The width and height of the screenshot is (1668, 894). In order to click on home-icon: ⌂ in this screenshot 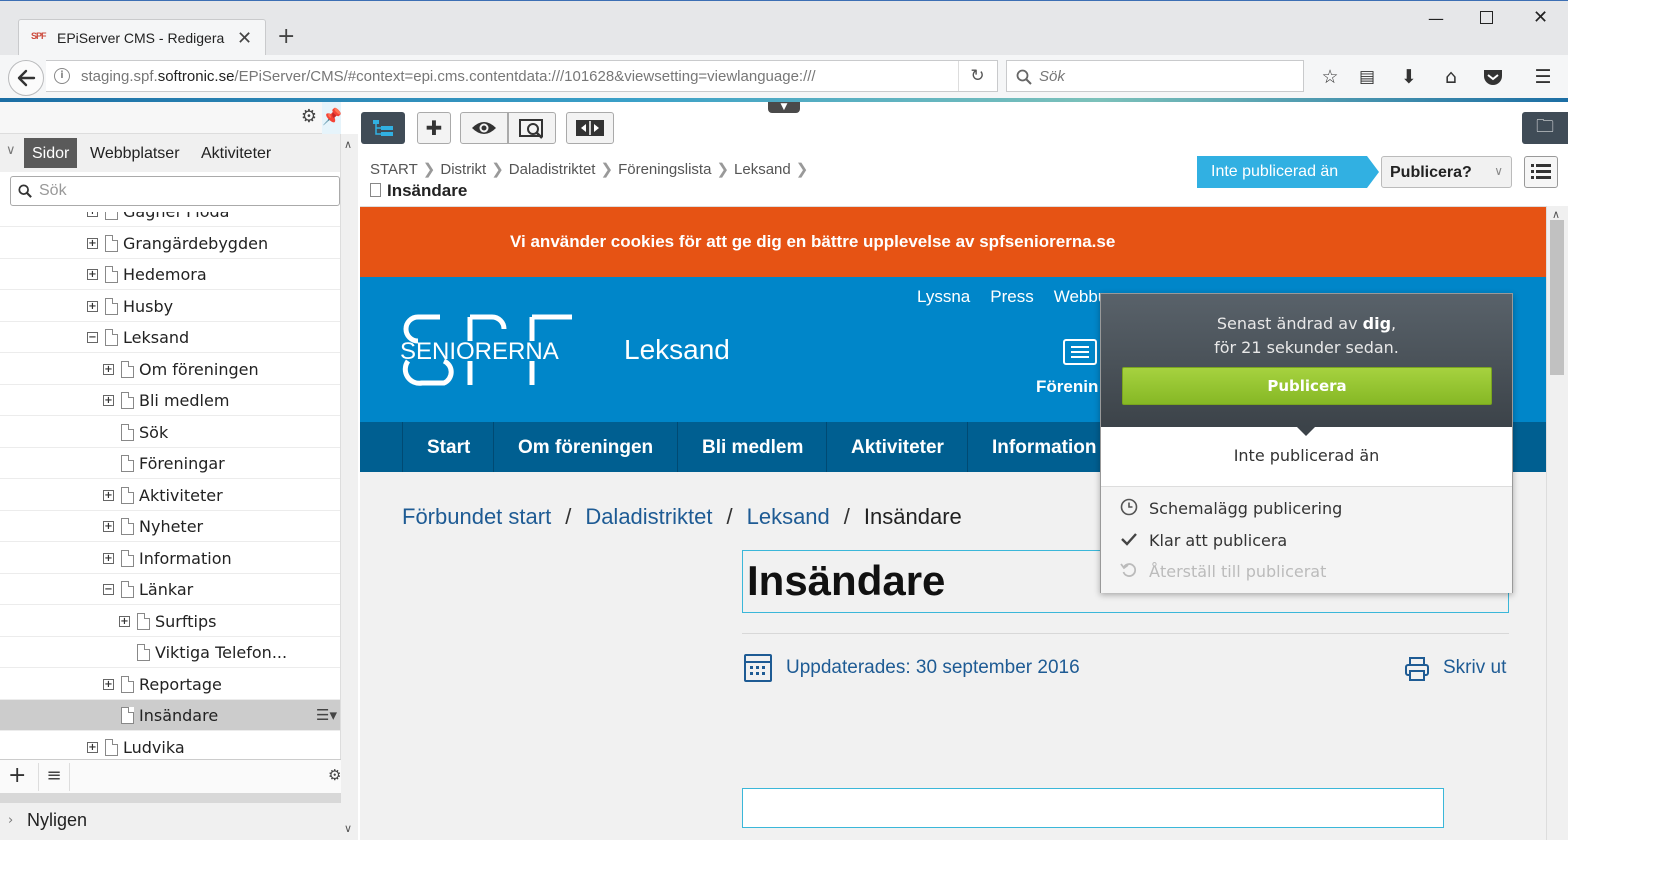, I will do `click(1451, 77)`.